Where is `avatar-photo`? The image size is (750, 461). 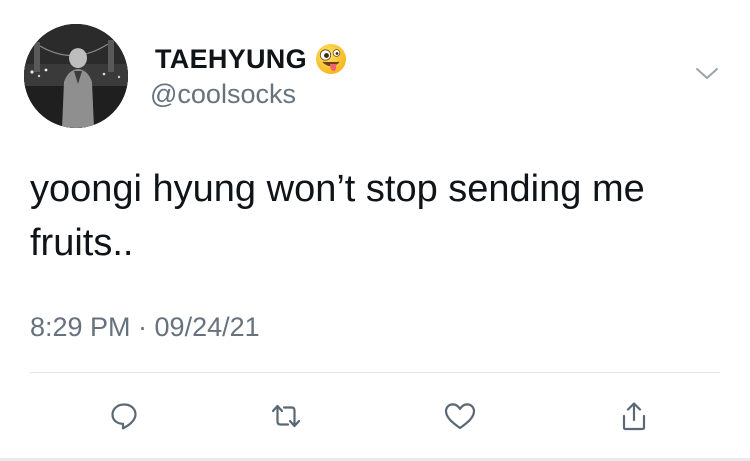 avatar-photo is located at coordinates (76, 76).